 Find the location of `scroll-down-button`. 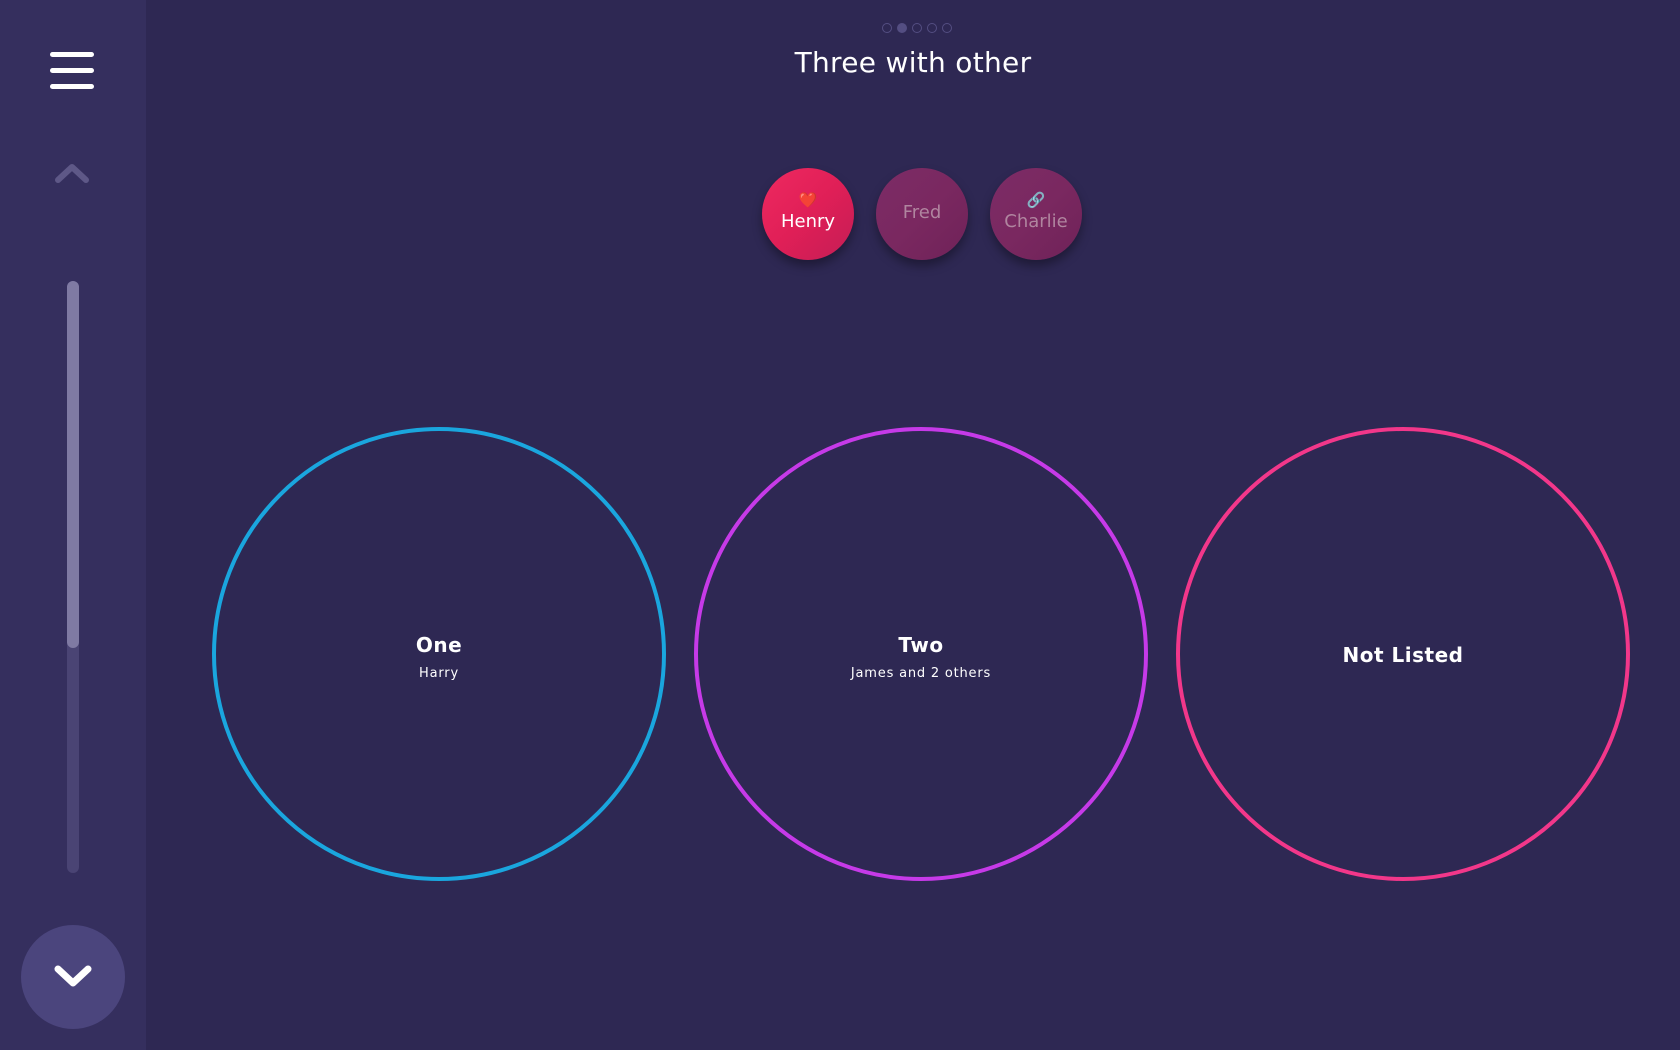

scroll-down-button is located at coordinates (73, 977).